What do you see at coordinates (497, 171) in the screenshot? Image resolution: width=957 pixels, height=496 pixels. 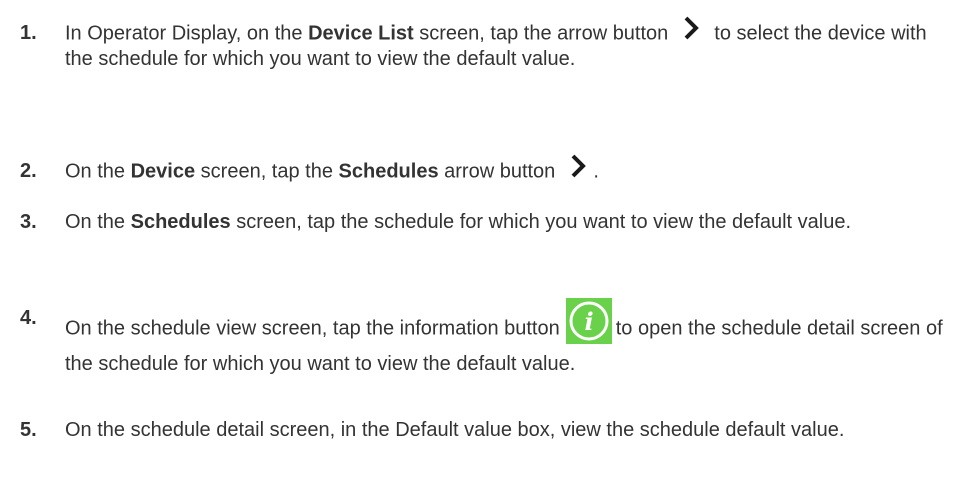 I see `step-text-part: arrow button` at bounding box center [497, 171].